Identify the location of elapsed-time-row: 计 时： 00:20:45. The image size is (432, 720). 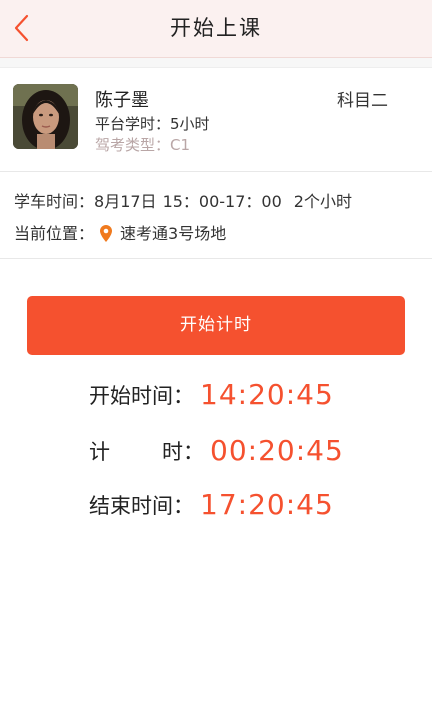
(216, 450).